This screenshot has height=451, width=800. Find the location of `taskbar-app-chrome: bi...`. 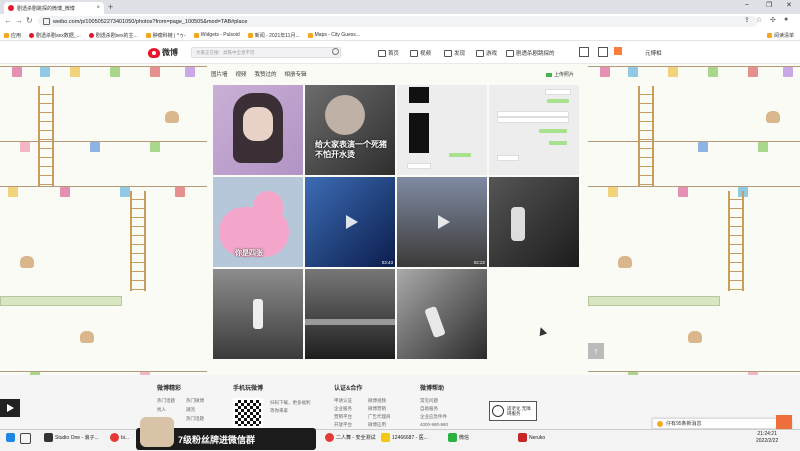

taskbar-app-chrome: bi... is located at coordinates (119, 437).